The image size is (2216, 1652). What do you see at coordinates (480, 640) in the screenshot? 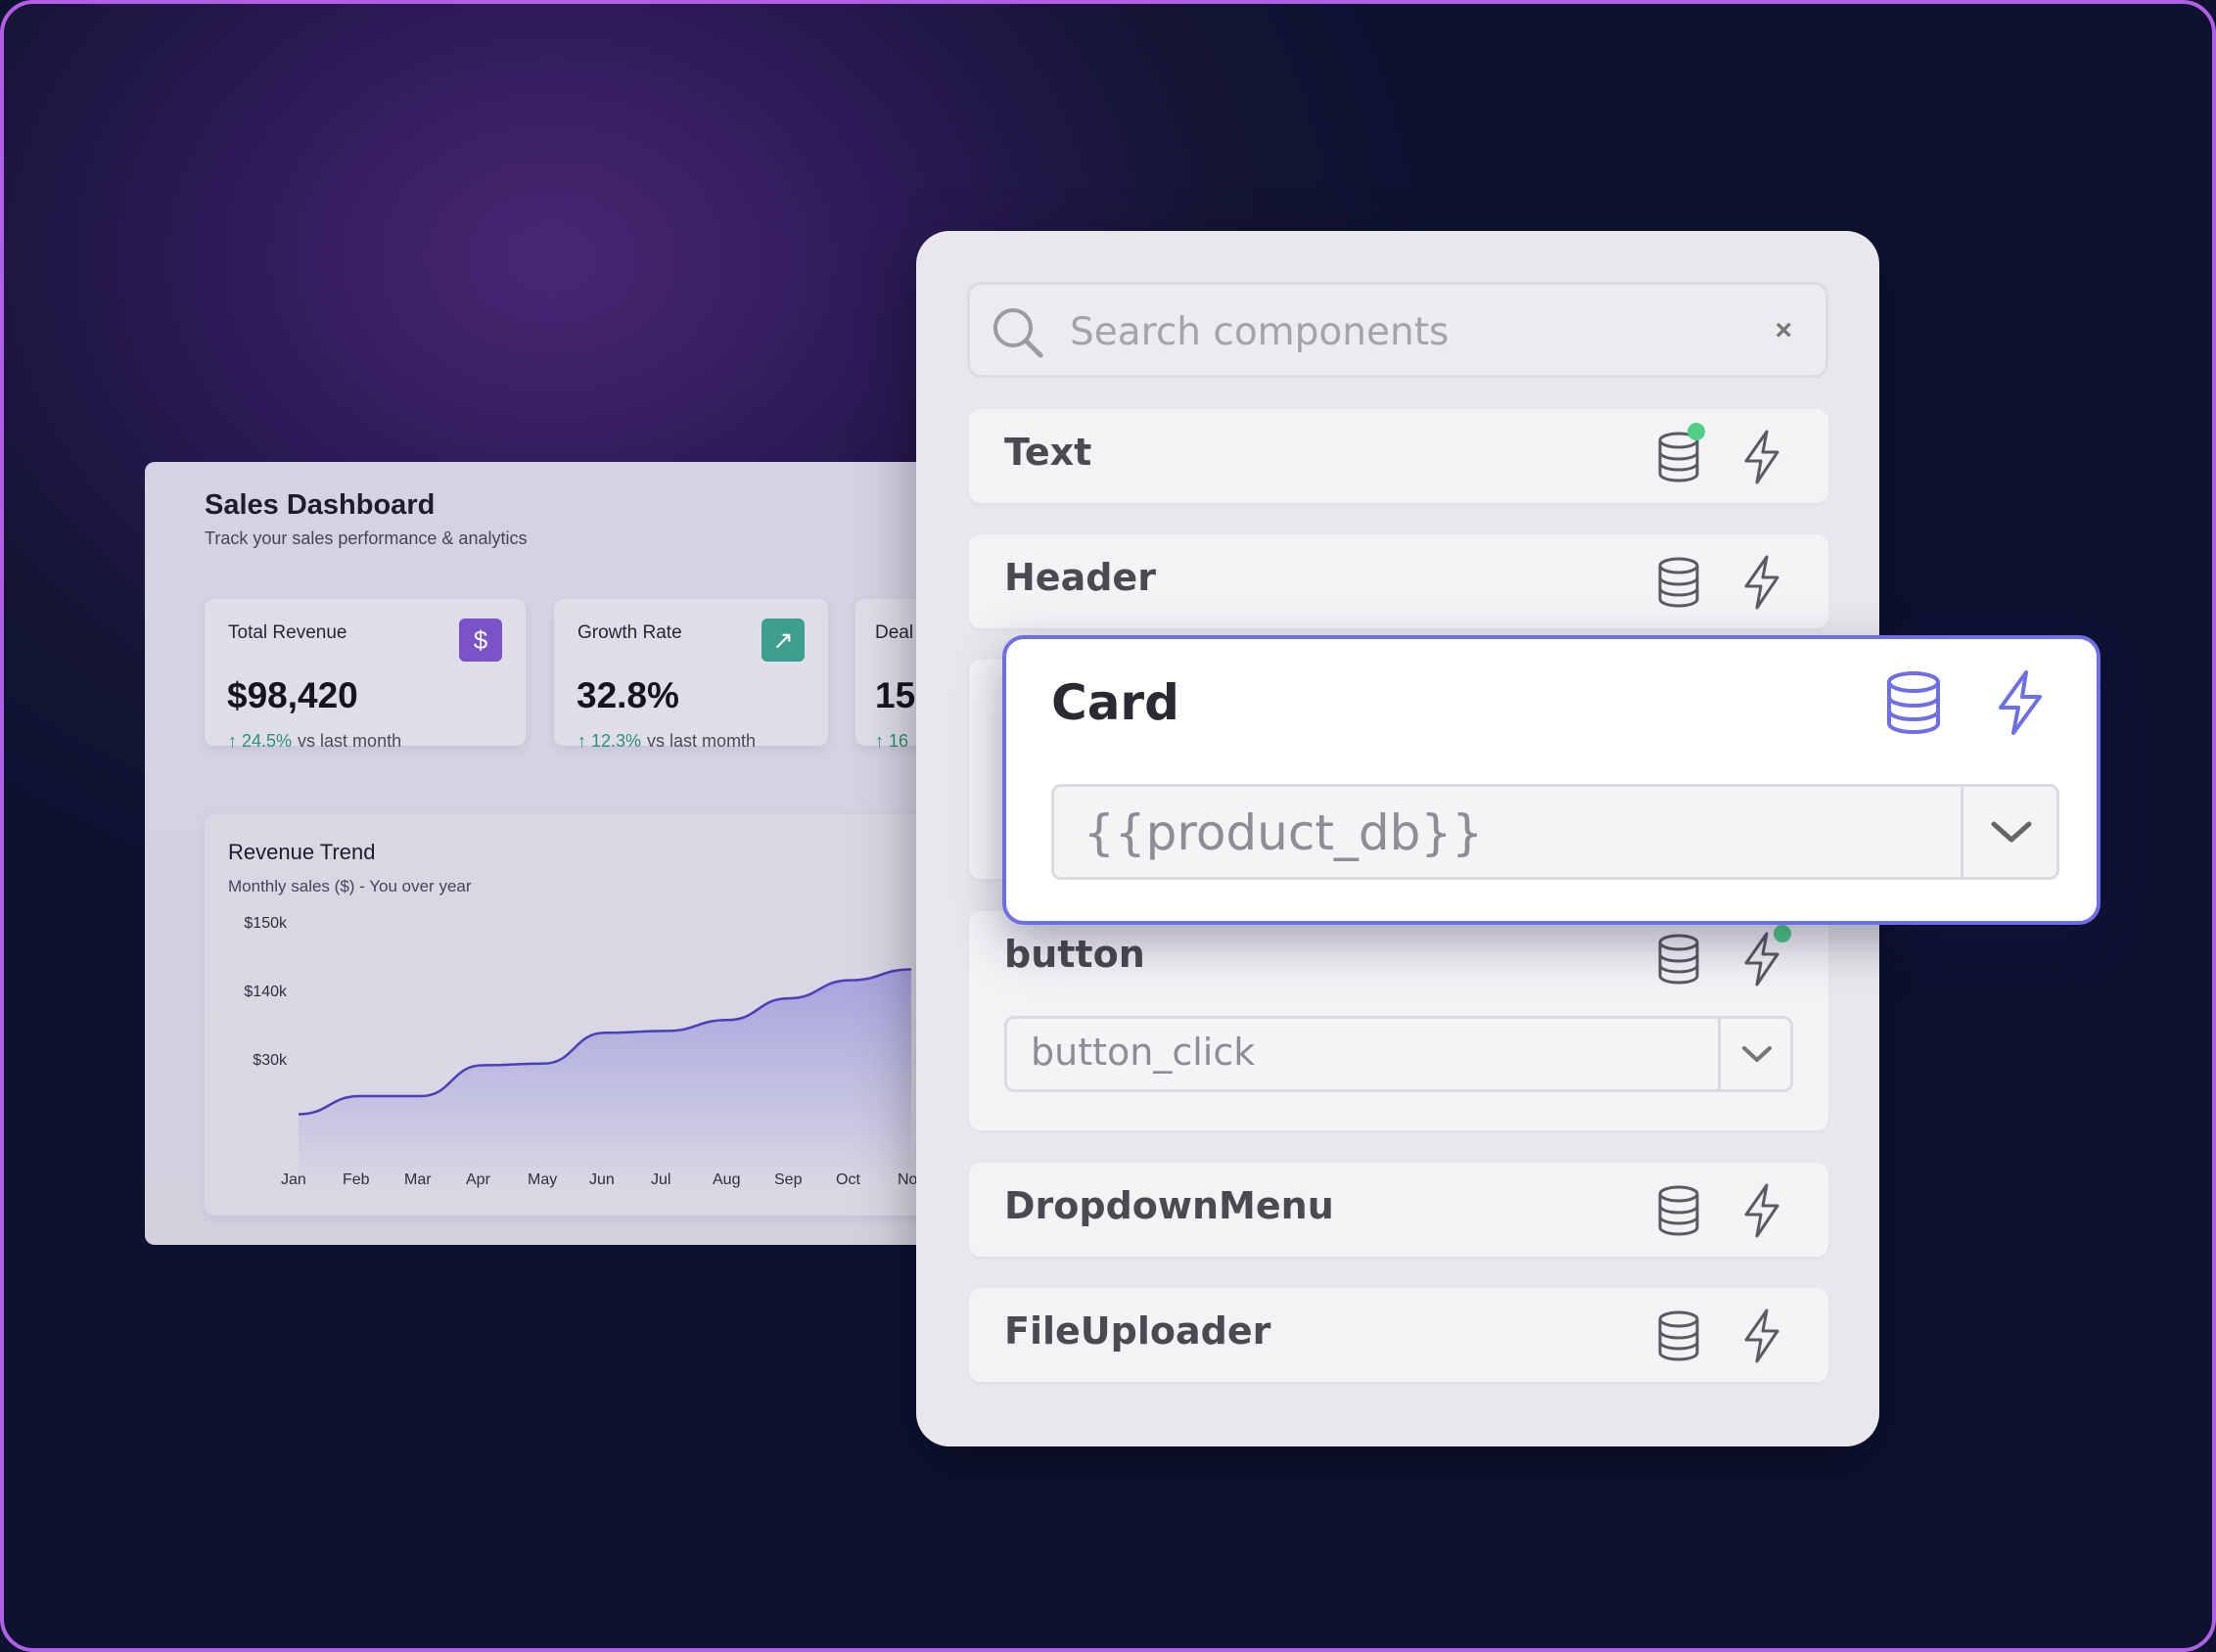
I see `dollar-icon: $` at bounding box center [480, 640].